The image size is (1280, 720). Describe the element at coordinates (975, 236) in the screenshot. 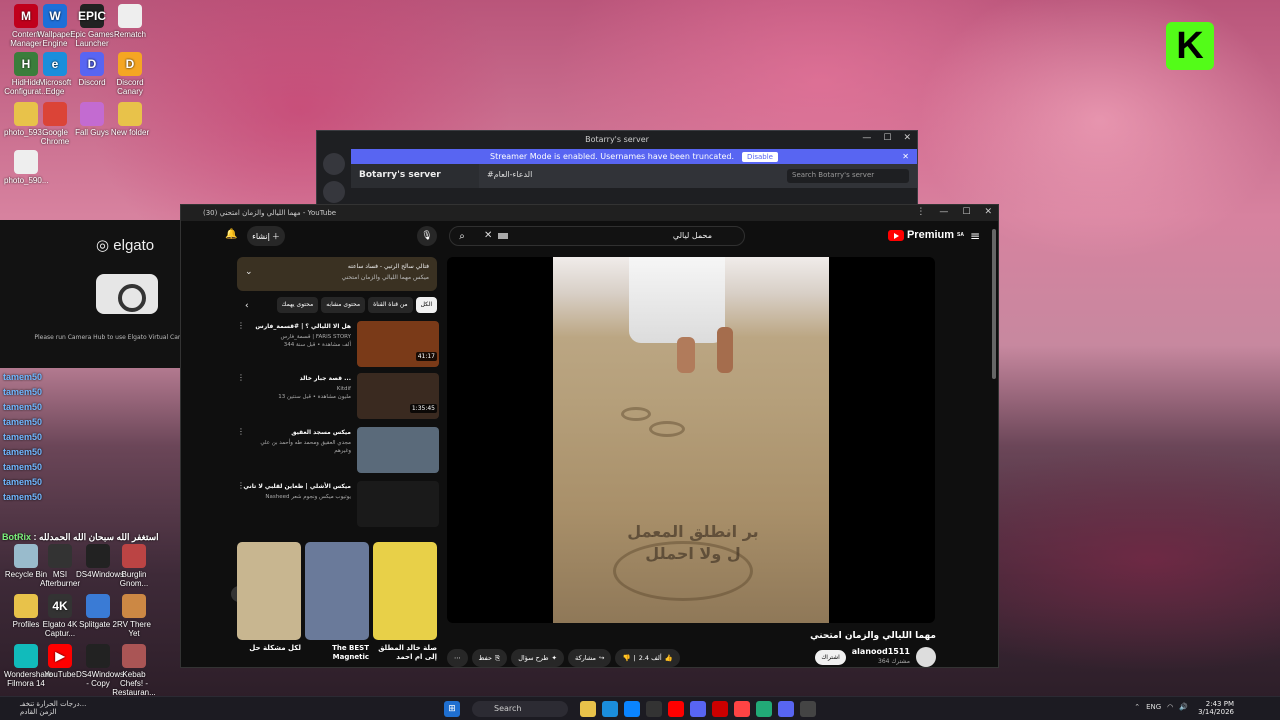

I see `menu-icon: ≡` at that location.